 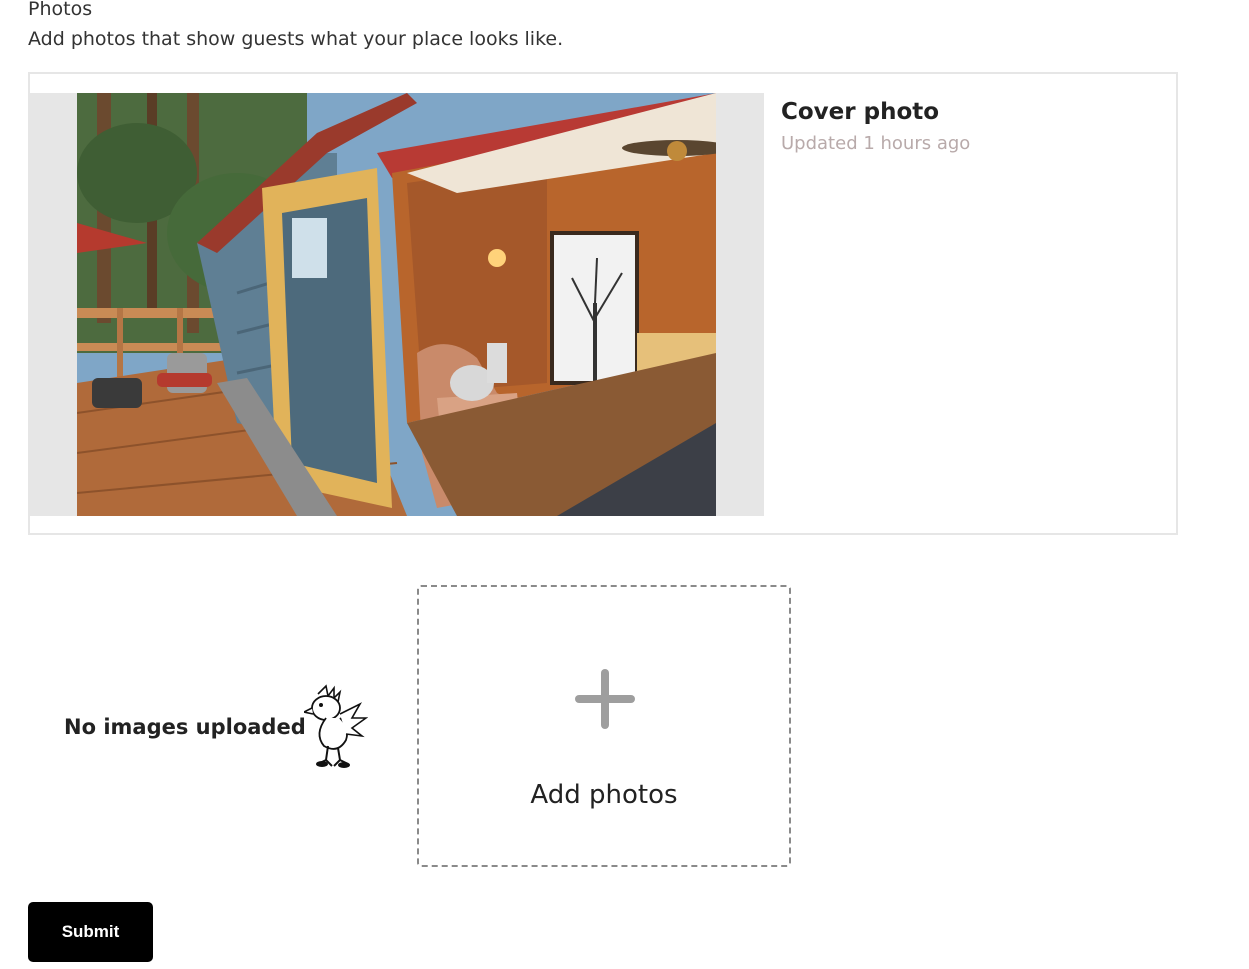 What do you see at coordinates (60, 10) in the screenshot?
I see `section-title: Photos` at bounding box center [60, 10].